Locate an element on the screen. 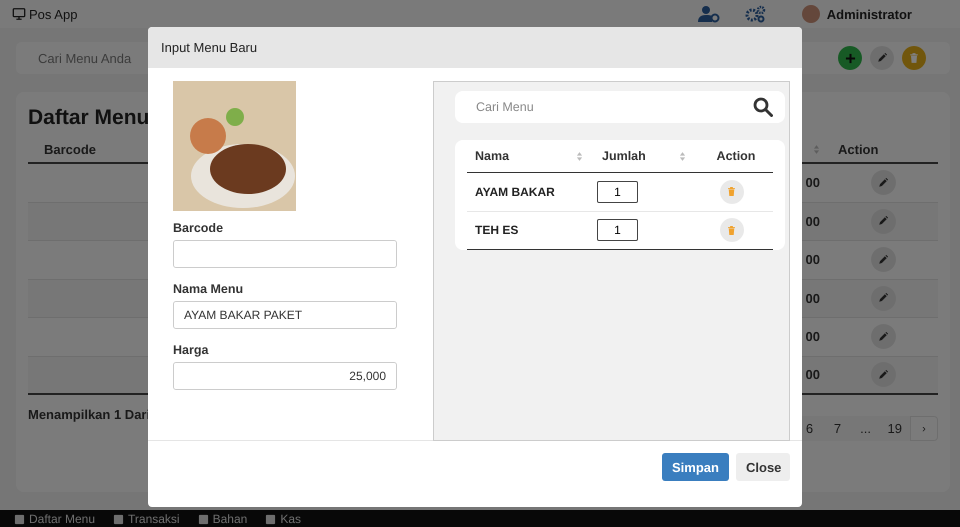 This screenshot has height=527, width=960. gears-icon is located at coordinates (755, 14).